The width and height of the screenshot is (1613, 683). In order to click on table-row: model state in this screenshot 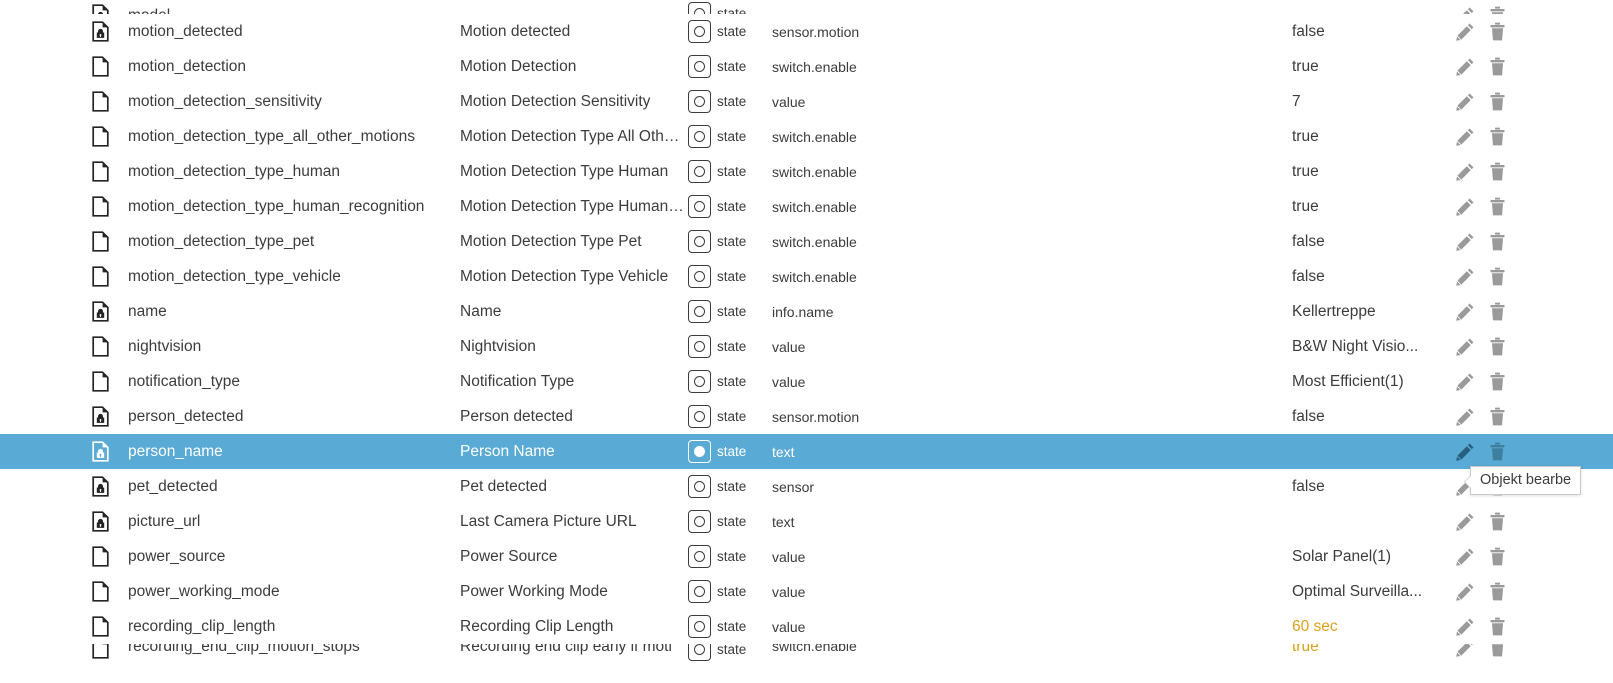, I will do `click(806, 7)`.